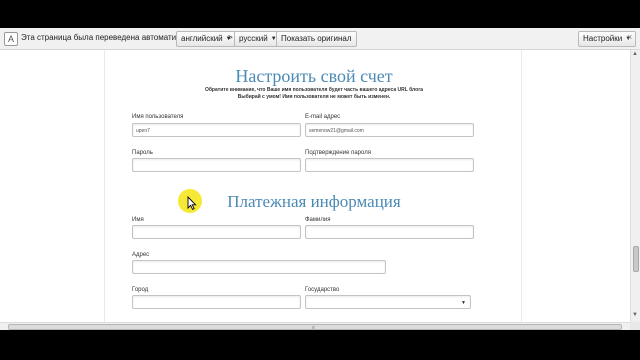 This screenshot has height=360, width=640. What do you see at coordinates (138, 220) in the screenshot?
I see `first-name-label: Имя` at bounding box center [138, 220].